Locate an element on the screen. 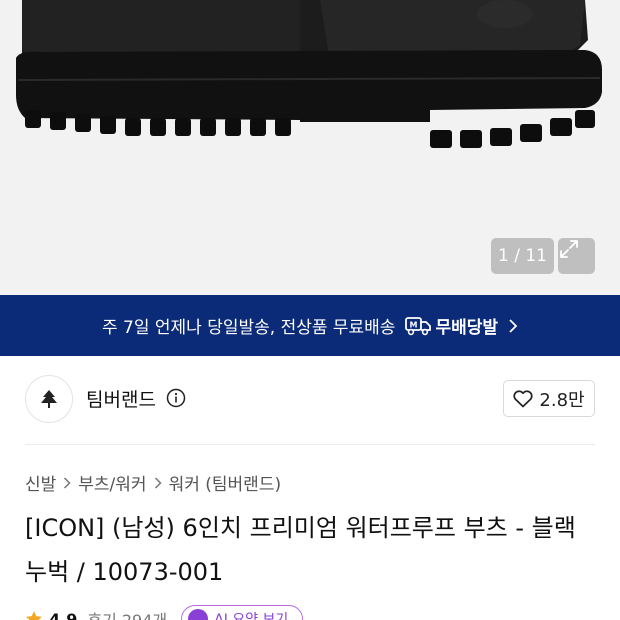 The height and width of the screenshot is (620, 620). brand-logo is located at coordinates (49, 399).